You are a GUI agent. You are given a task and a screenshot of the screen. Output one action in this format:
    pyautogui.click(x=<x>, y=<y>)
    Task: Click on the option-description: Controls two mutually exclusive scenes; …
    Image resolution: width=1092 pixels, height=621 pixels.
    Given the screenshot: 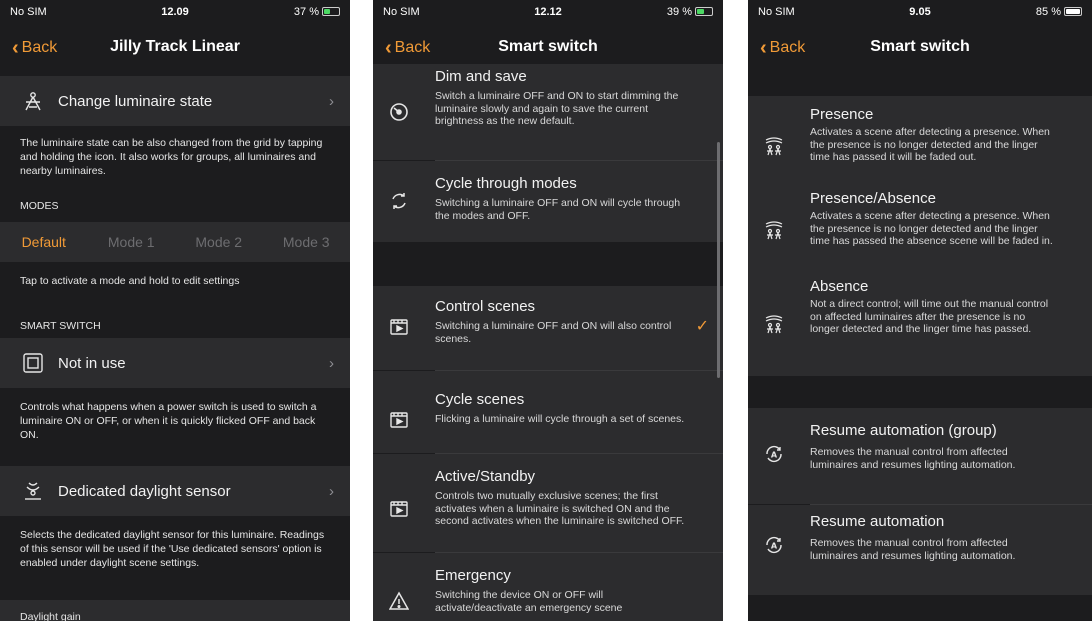 What is the action you would take?
    pyautogui.click(x=560, y=508)
    